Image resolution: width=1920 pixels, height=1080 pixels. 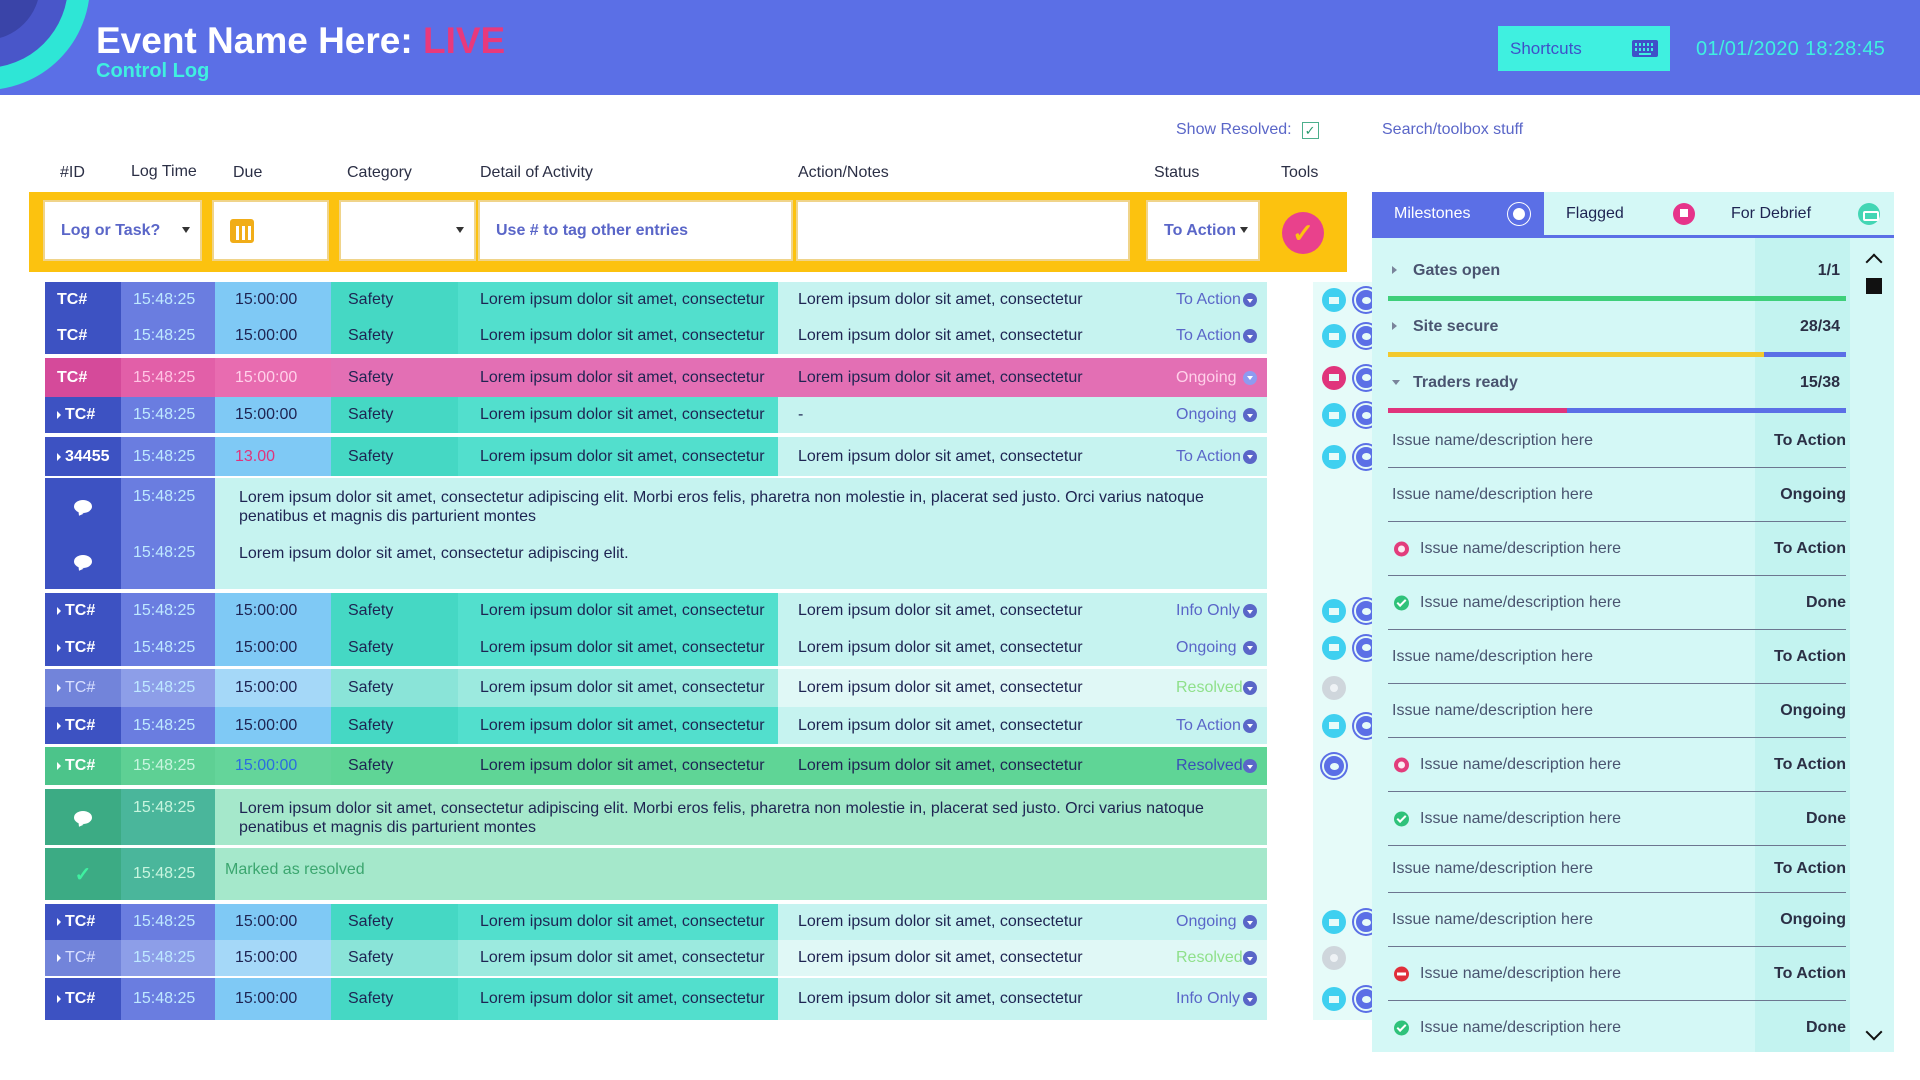 I want to click on entry-type-select: Log or Task?, so click(x=122, y=230).